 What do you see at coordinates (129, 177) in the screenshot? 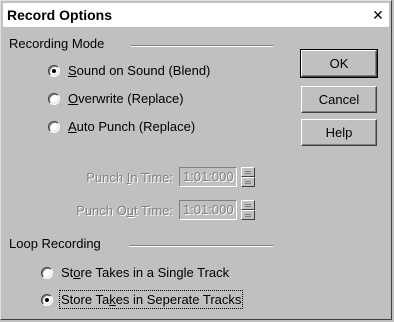
I see `punch-in-time-label: Punch In Time:` at bounding box center [129, 177].